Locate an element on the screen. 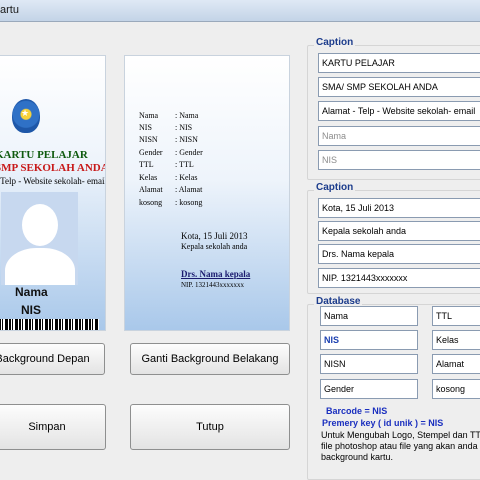 The image size is (480, 480). back-field-label: kosong is located at coordinates (151, 202).